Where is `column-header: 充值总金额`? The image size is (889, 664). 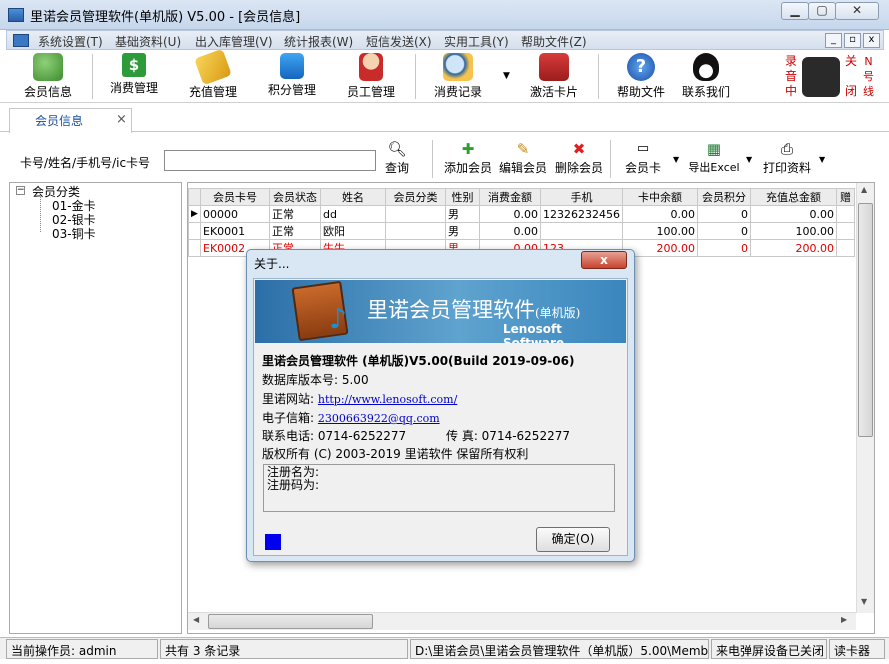 column-header: 充值总金额 is located at coordinates (793, 197).